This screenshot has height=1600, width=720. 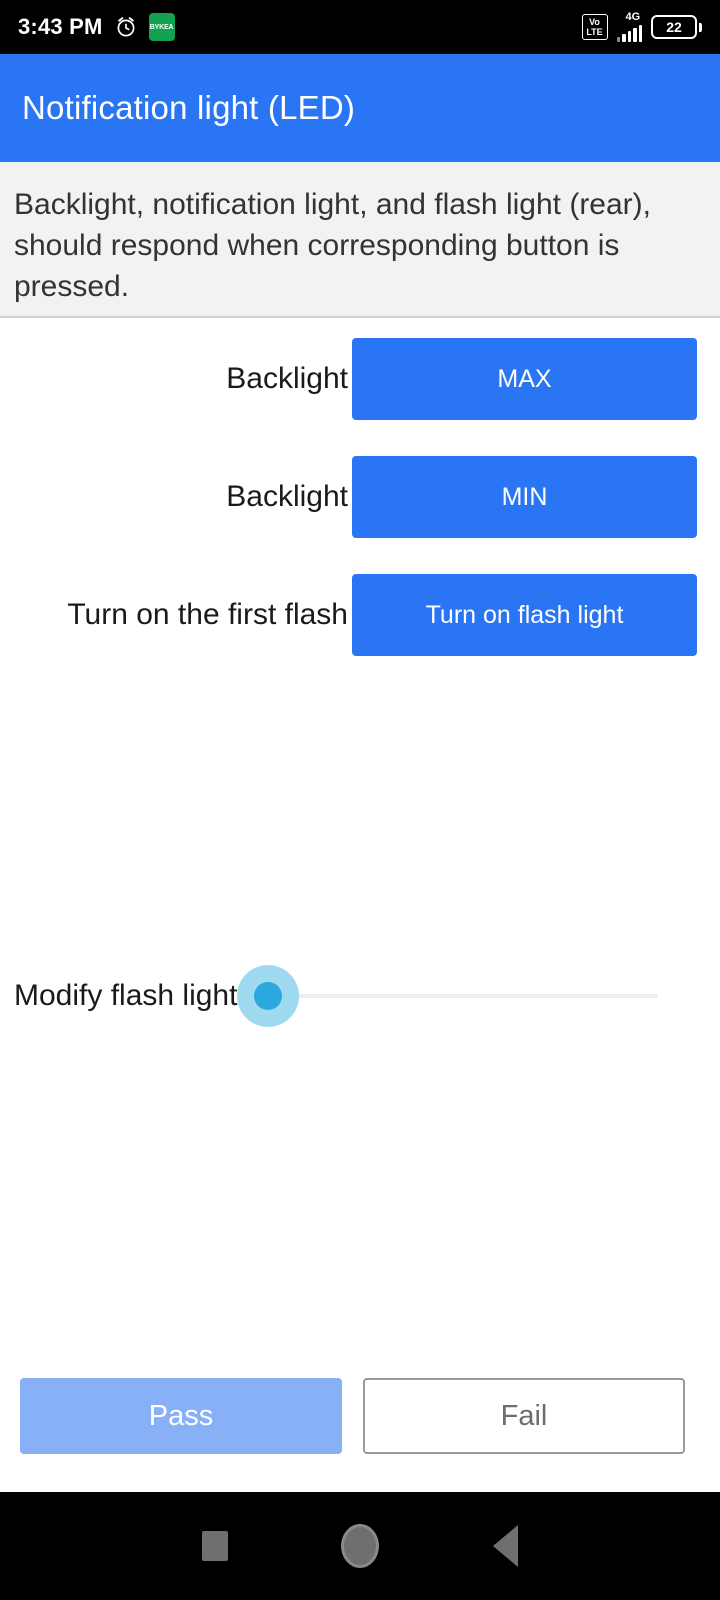 What do you see at coordinates (594, 32) in the screenshot?
I see `volte-line-2: LTE` at bounding box center [594, 32].